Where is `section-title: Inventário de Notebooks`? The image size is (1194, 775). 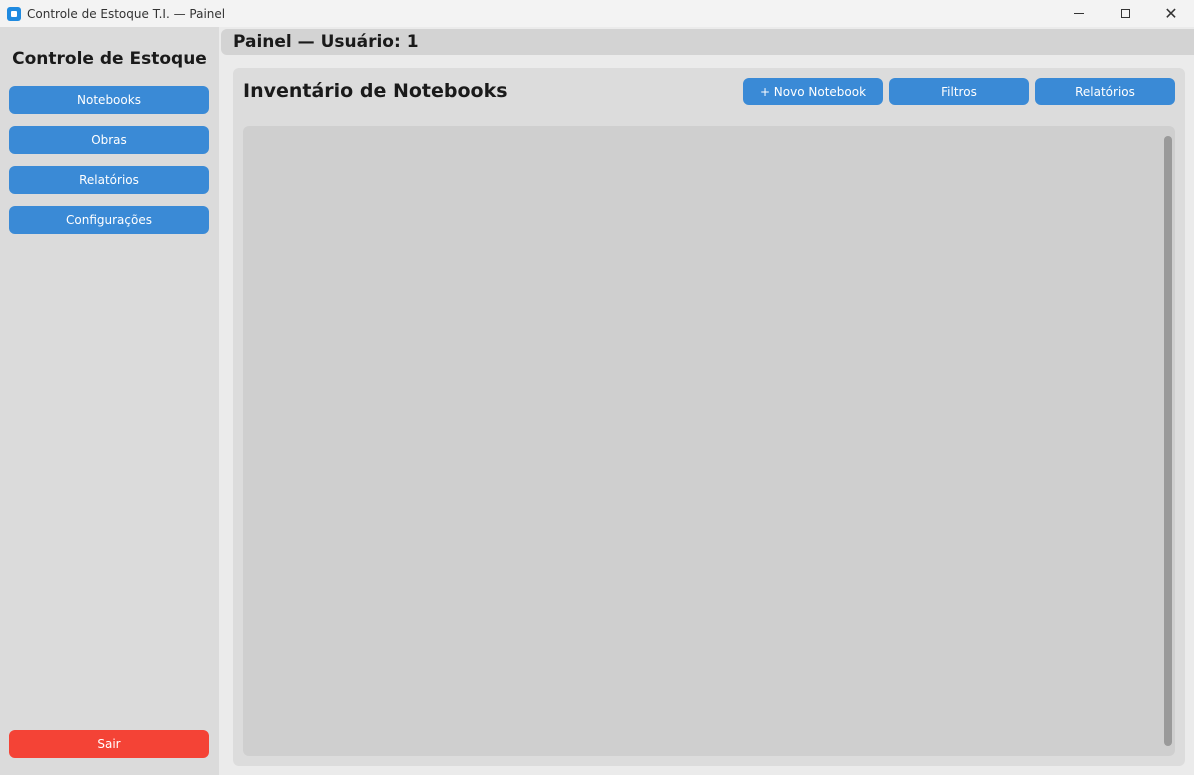
section-title: Inventário de Notebooks is located at coordinates (375, 91).